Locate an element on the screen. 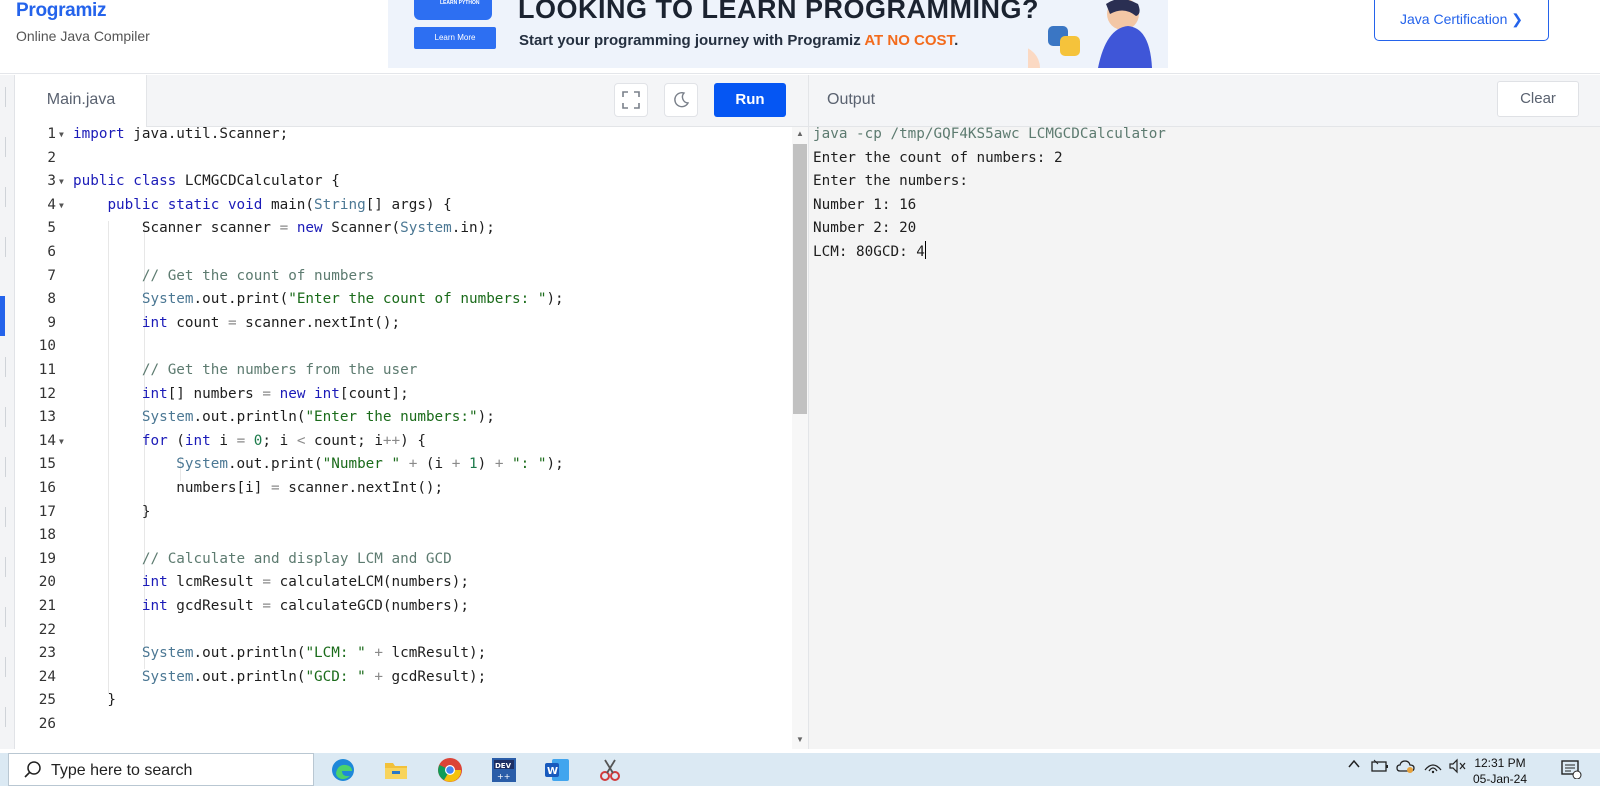 The height and width of the screenshot is (786, 1600). code-line: 19 // Calculate and display LCM and GCD is located at coordinates (404, 560).